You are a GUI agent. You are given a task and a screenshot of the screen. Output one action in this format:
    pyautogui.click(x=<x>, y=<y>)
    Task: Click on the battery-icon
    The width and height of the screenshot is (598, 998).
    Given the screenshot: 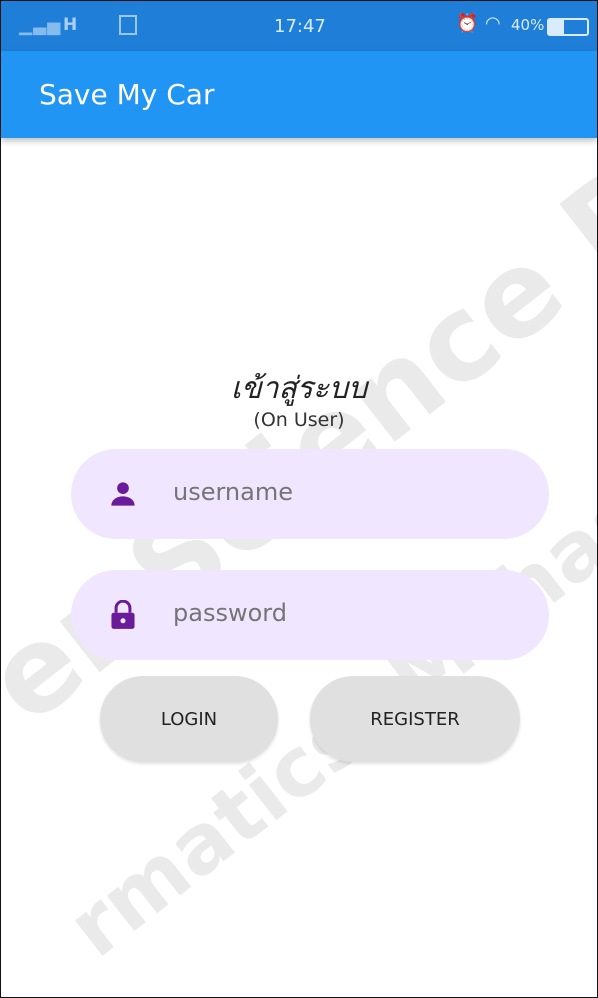 What is the action you would take?
    pyautogui.click(x=568, y=27)
    